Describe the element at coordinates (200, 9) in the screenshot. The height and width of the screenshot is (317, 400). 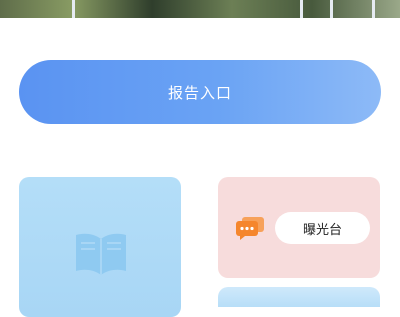
I see `hero-photo` at that location.